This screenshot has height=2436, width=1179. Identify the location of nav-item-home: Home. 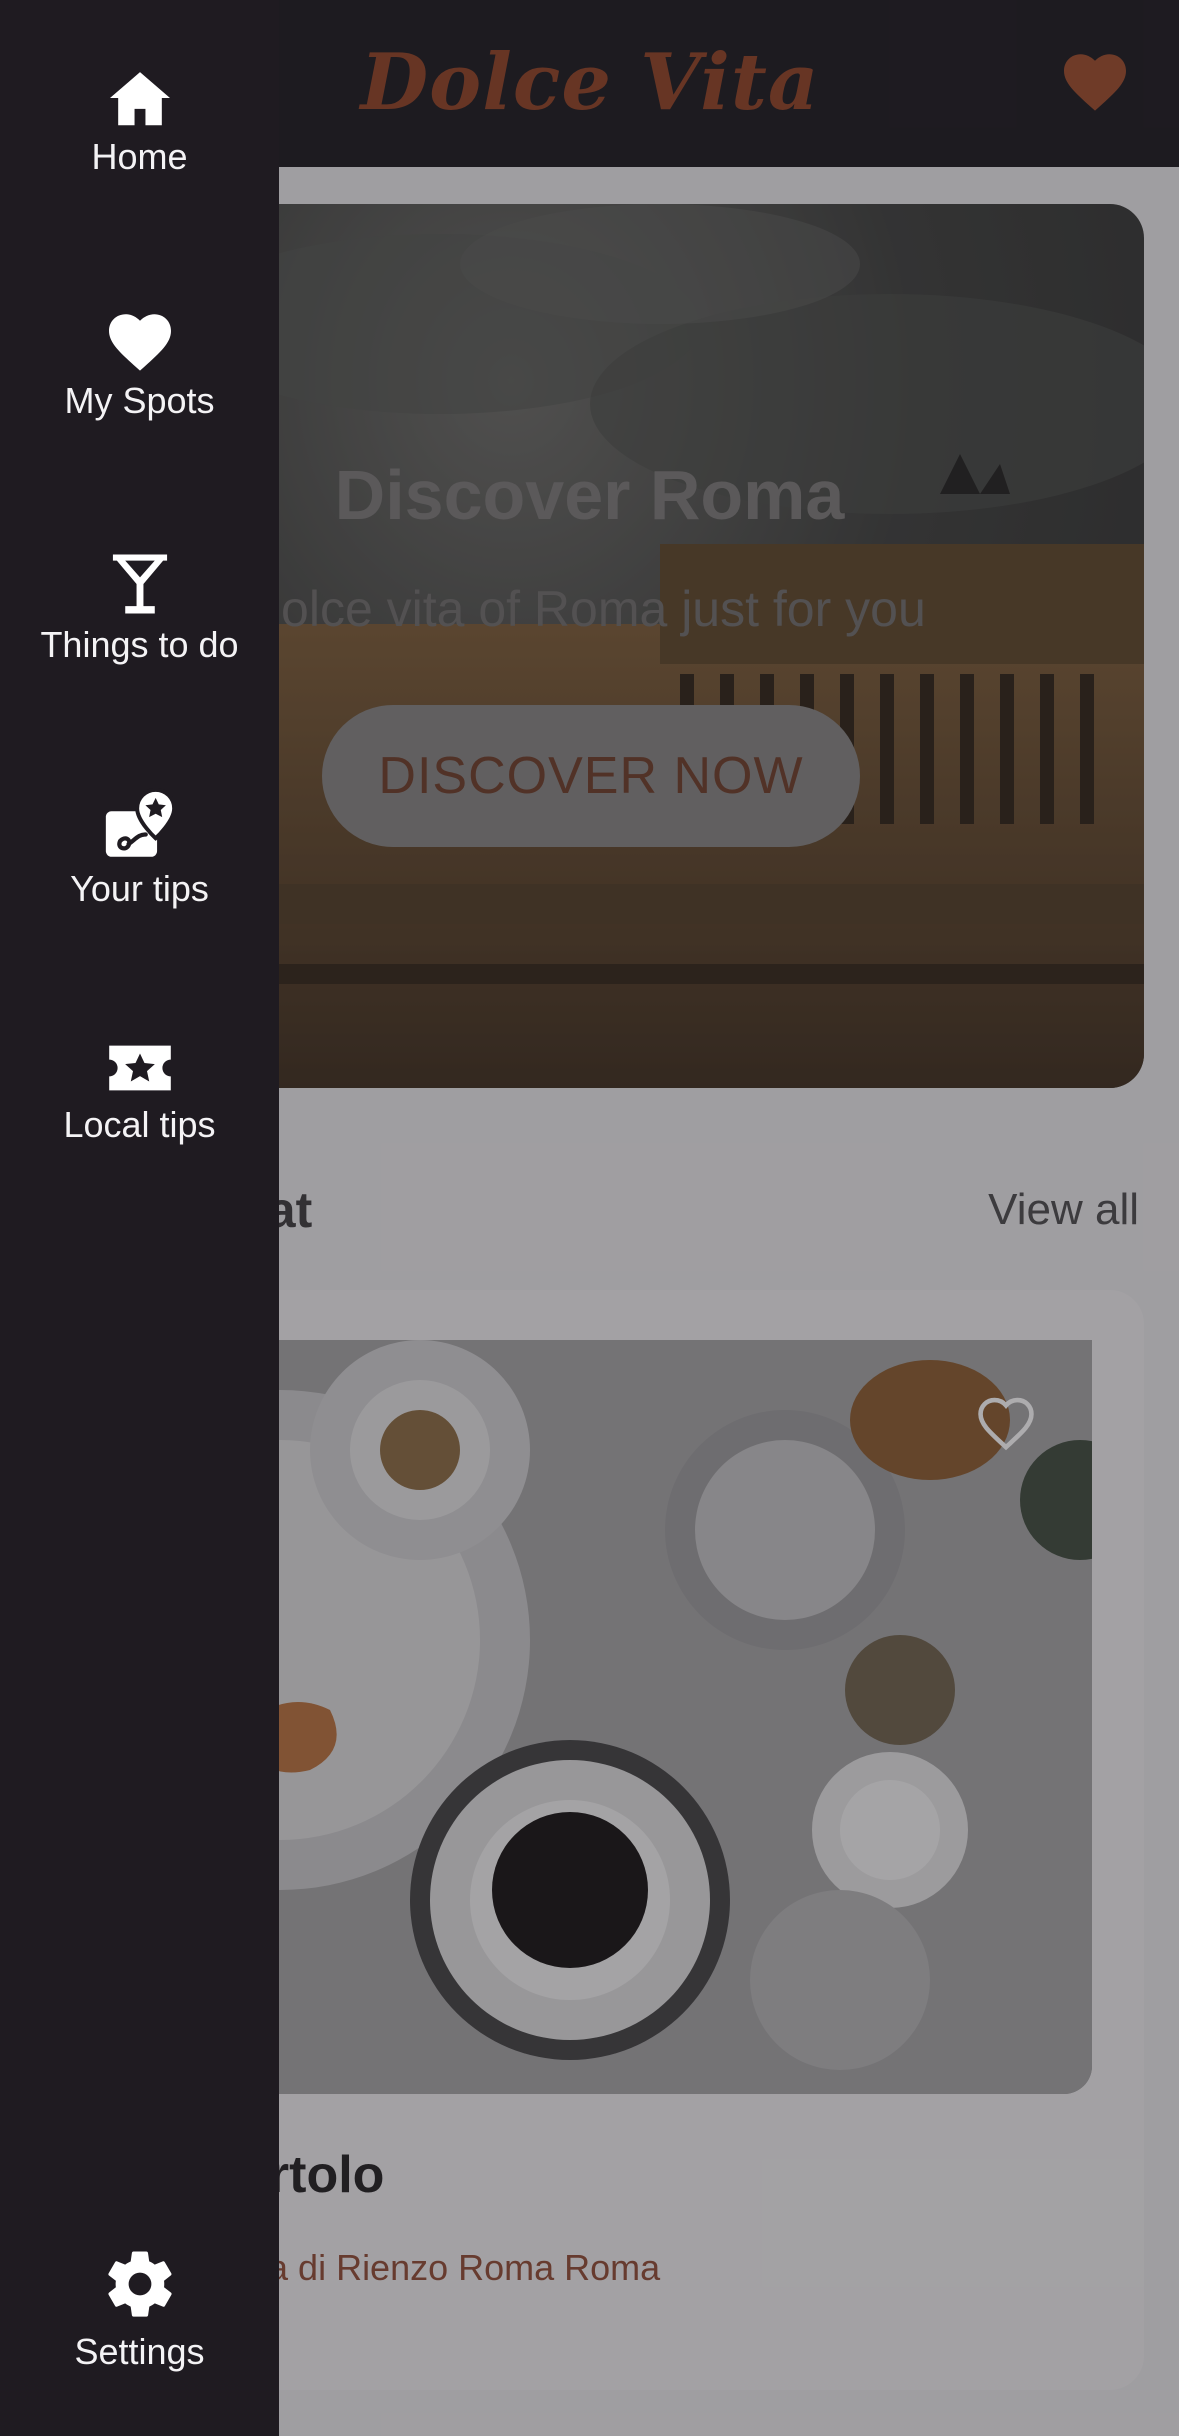
(139, 123).